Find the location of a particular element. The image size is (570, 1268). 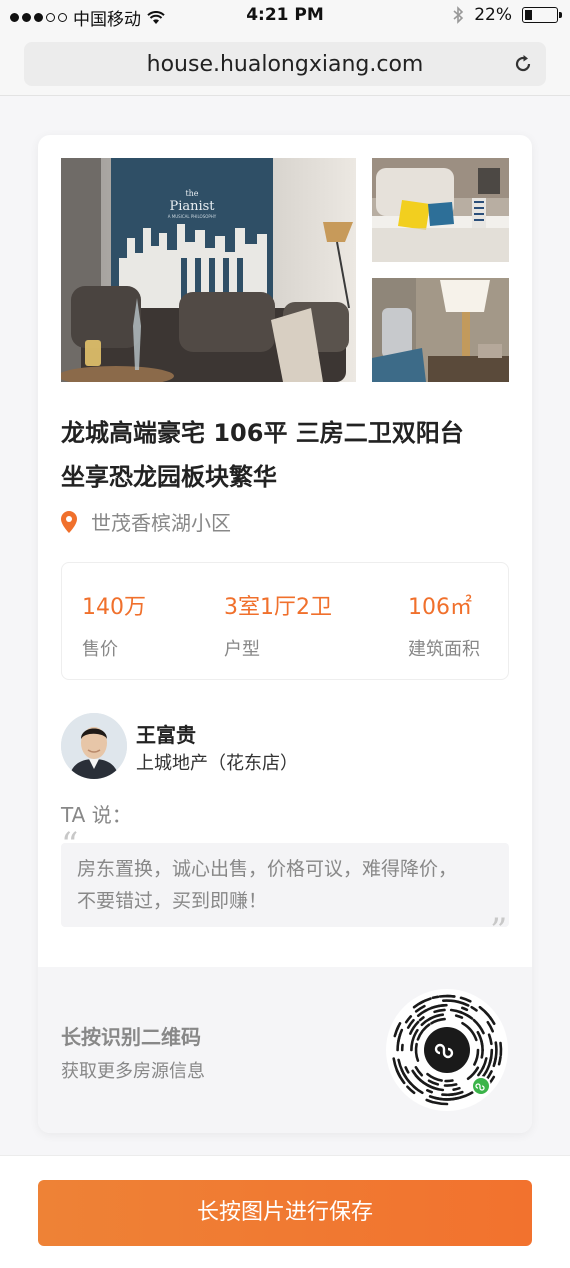

agent-quote: 房东置换，诚心出售，价格可议，难得降价， 不要错过，买到即赚！ is located at coordinates (285, 885).